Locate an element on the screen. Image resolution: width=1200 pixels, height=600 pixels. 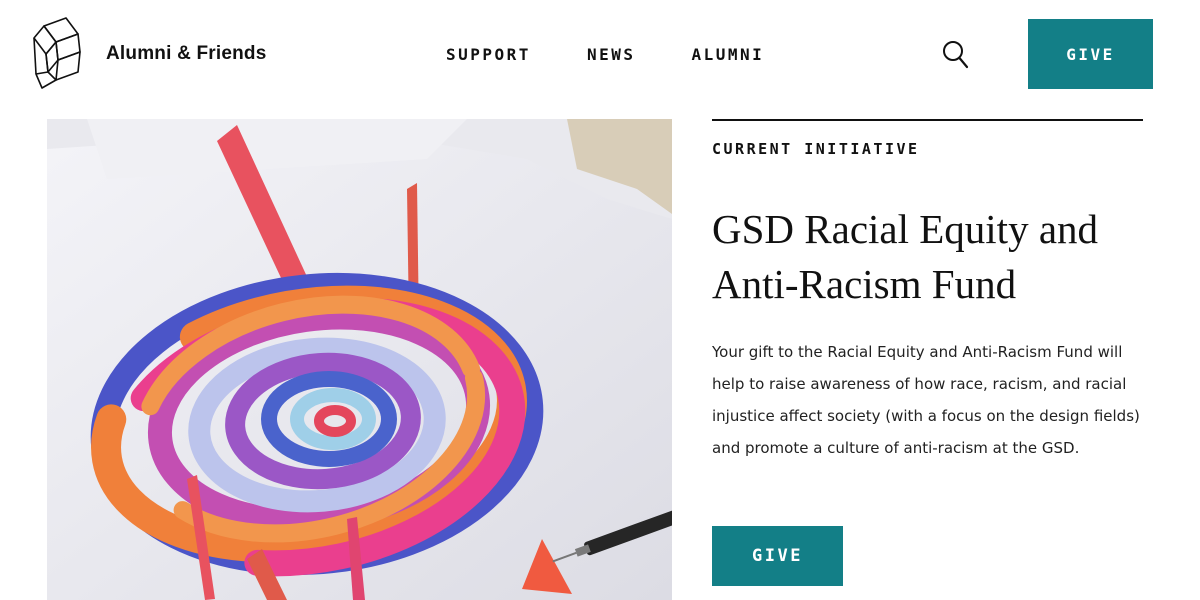
search-icon is located at coordinates (956, 55).